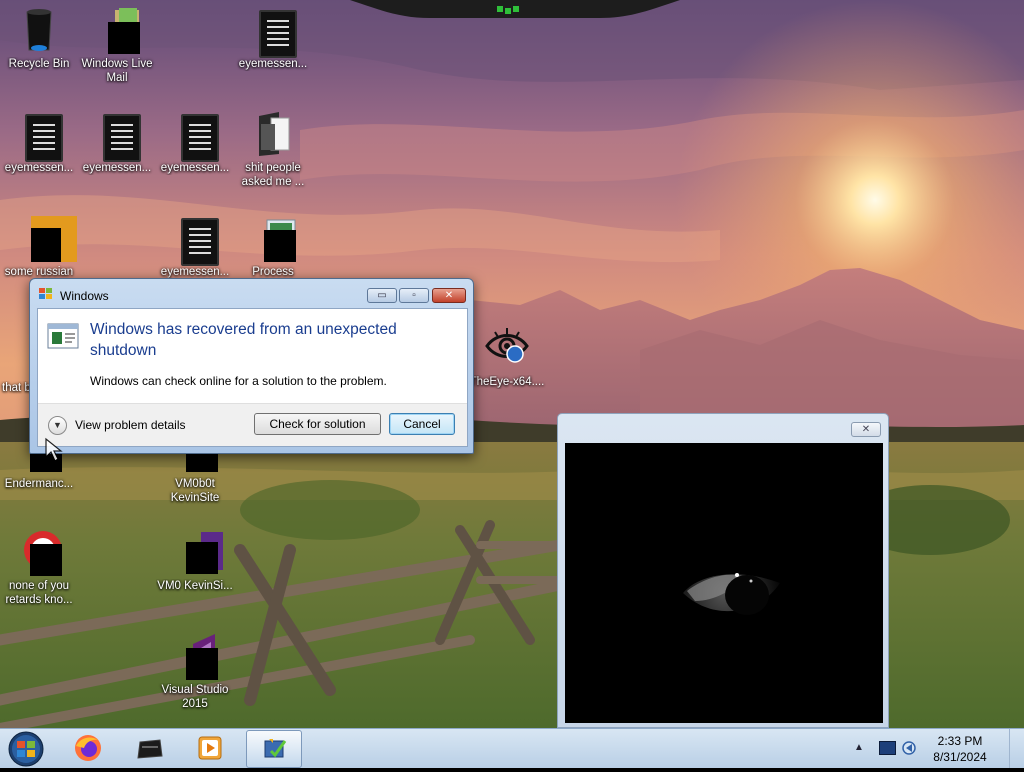 Image resolution: width=1024 pixels, height=772 pixels. I want to click on drive-icon, so click(150, 749).